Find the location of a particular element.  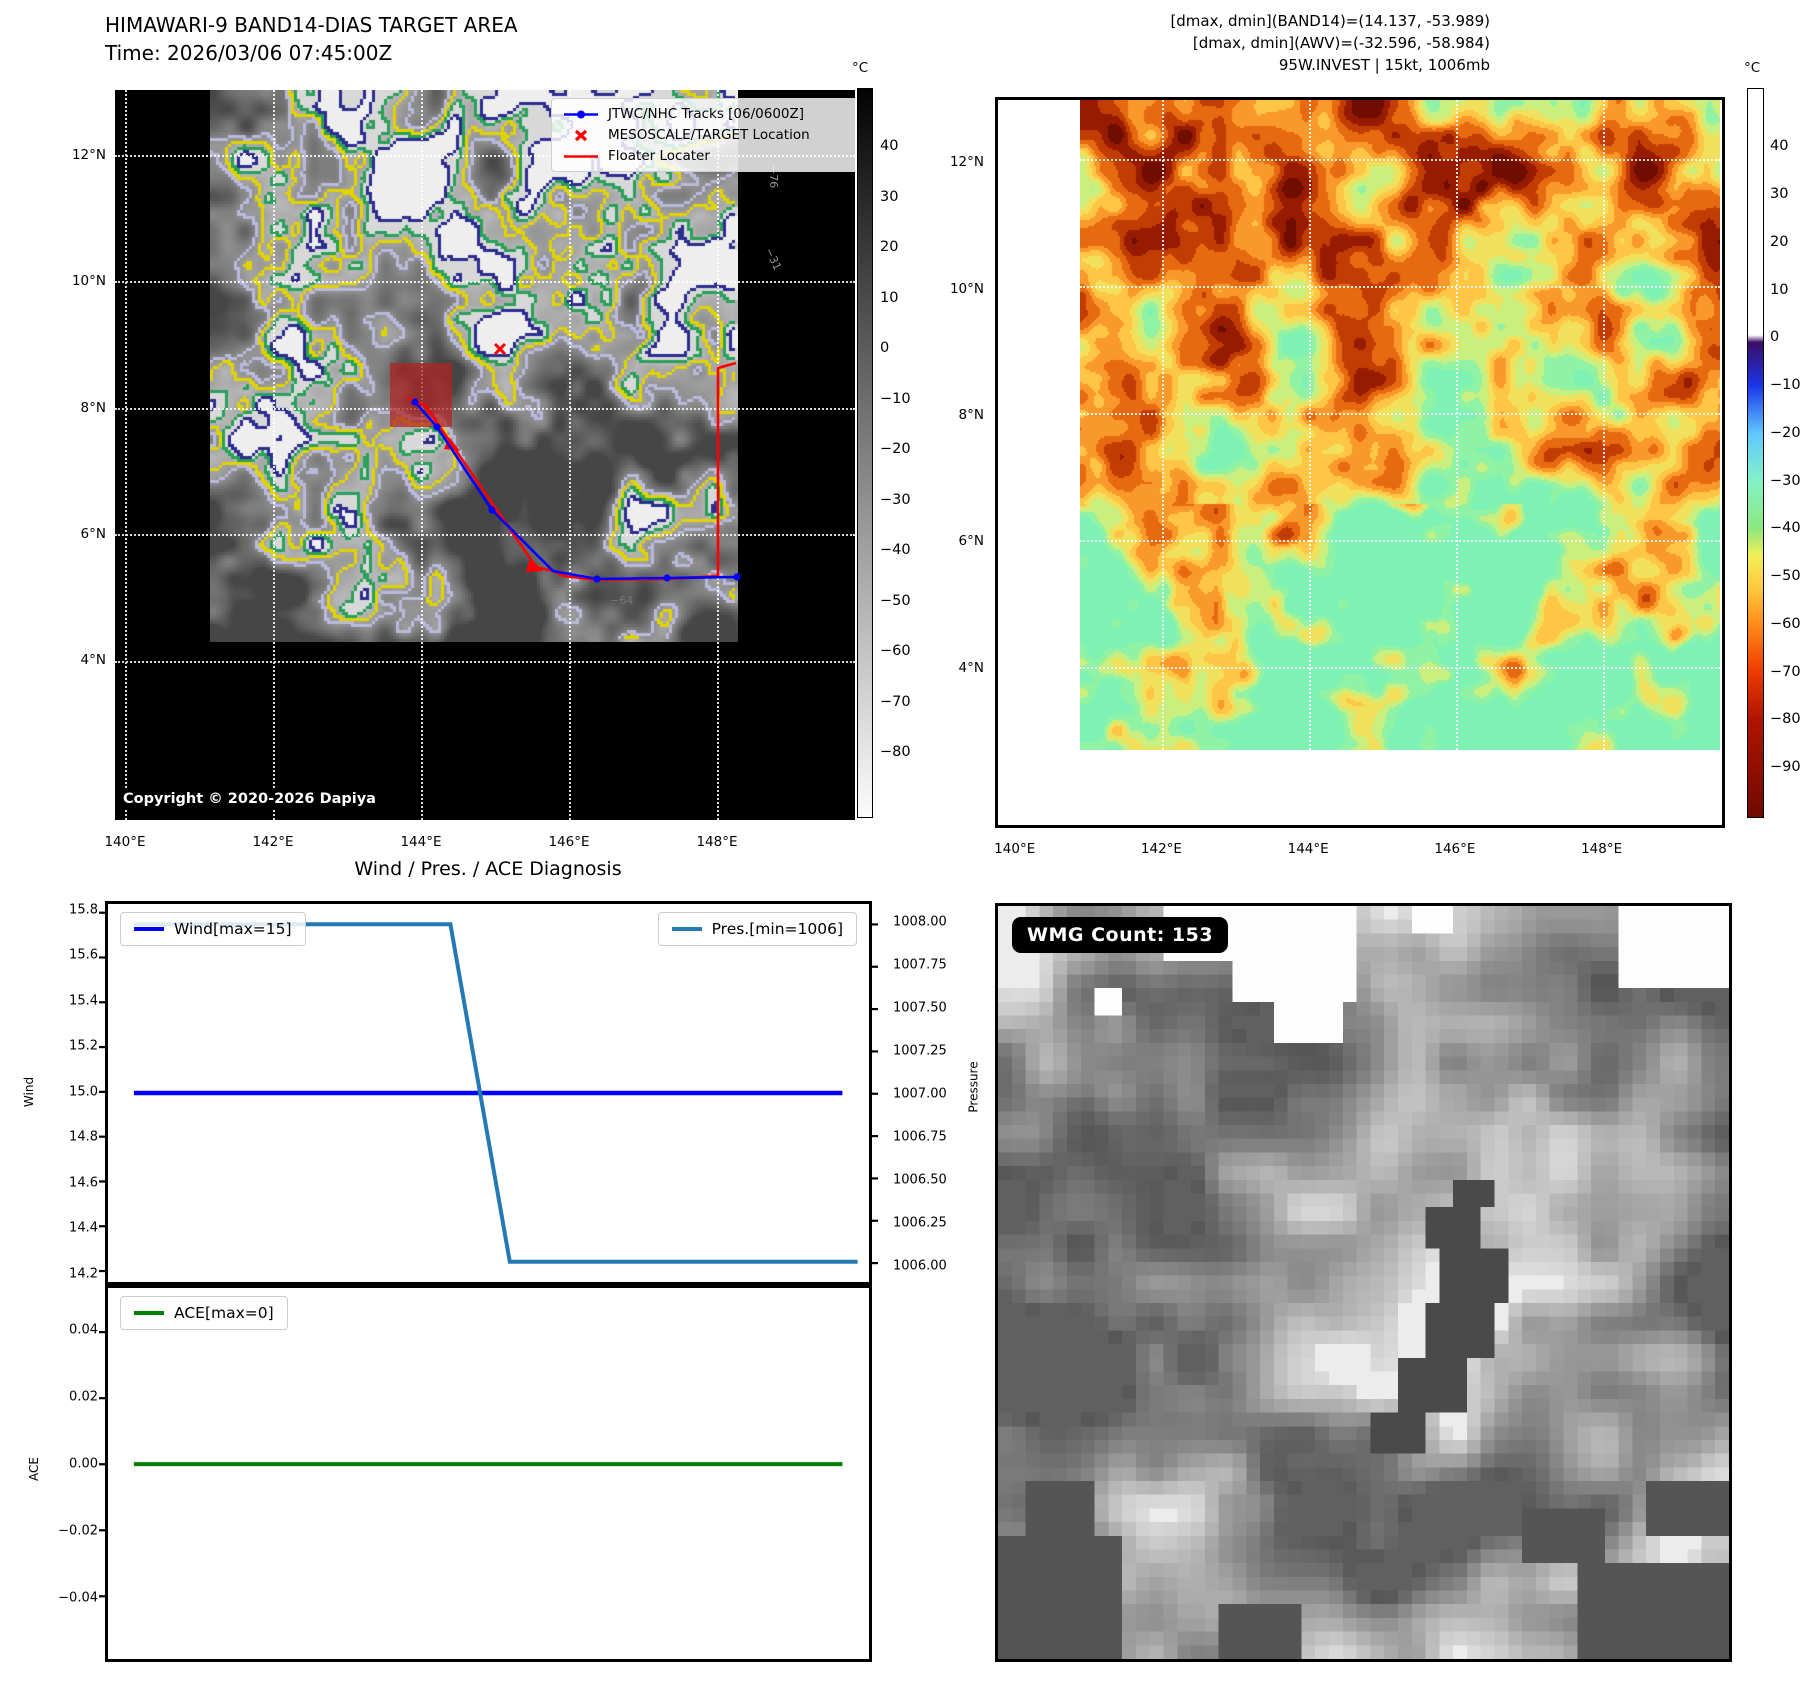

tick-label: −90 is located at coordinates (1785, 767).